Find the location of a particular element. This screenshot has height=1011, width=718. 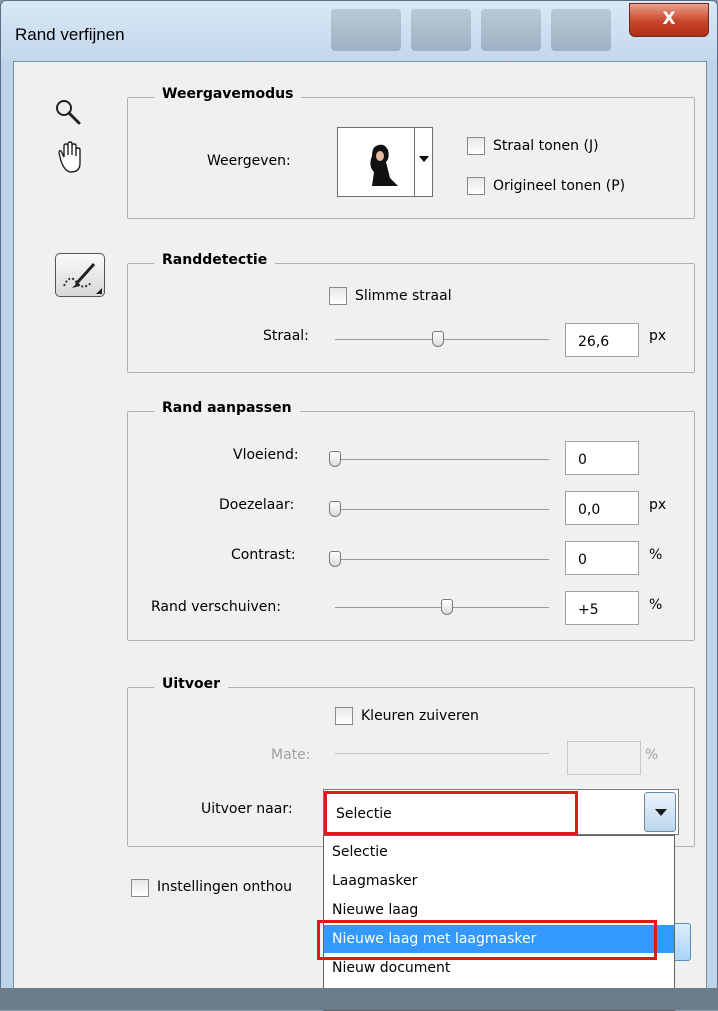

contrast-unit: % is located at coordinates (656, 555).